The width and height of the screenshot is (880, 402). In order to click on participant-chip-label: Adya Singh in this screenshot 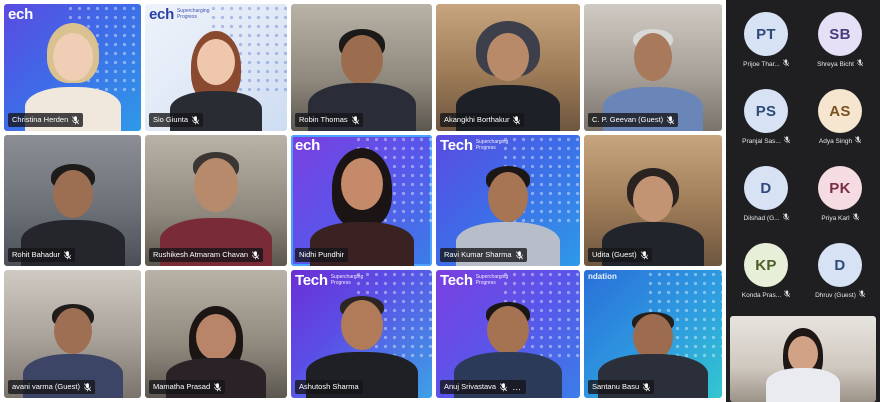, I will do `click(840, 141)`.